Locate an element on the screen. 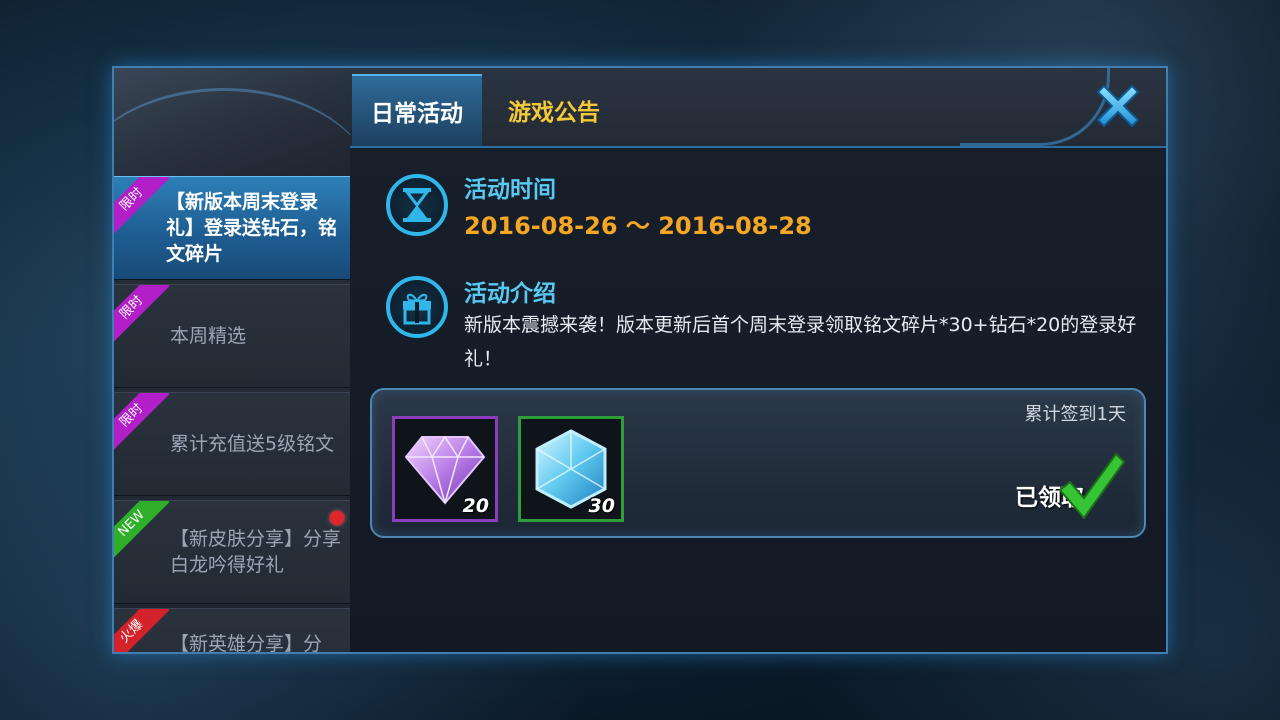 The image size is (1280, 720). gift-icon is located at coordinates (417, 307).